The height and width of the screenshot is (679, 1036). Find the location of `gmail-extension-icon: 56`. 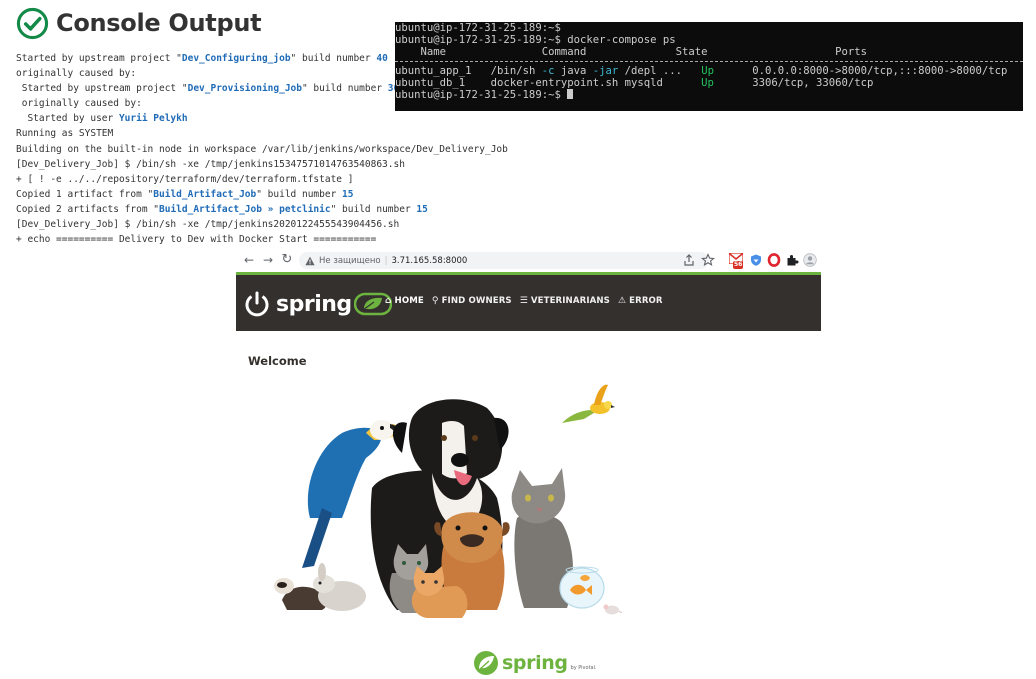

gmail-extension-icon: 56 is located at coordinates (737, 261).